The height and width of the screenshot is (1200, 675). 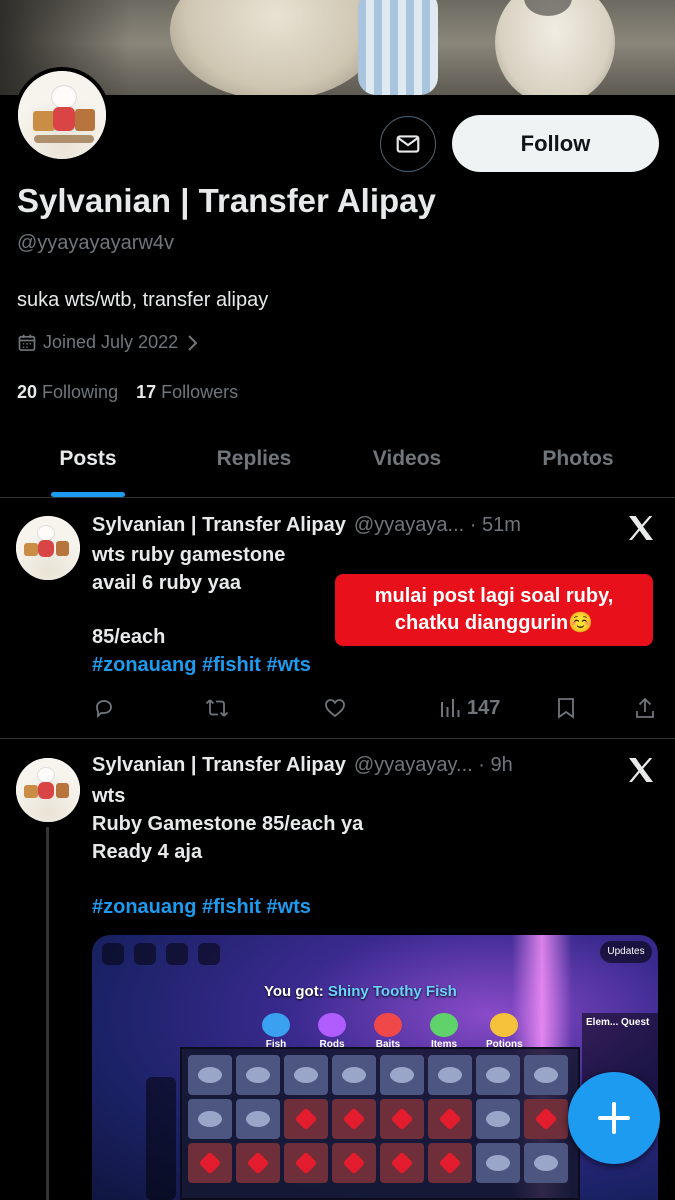 I want to click on repost-icon, so click(x=217, y=708).